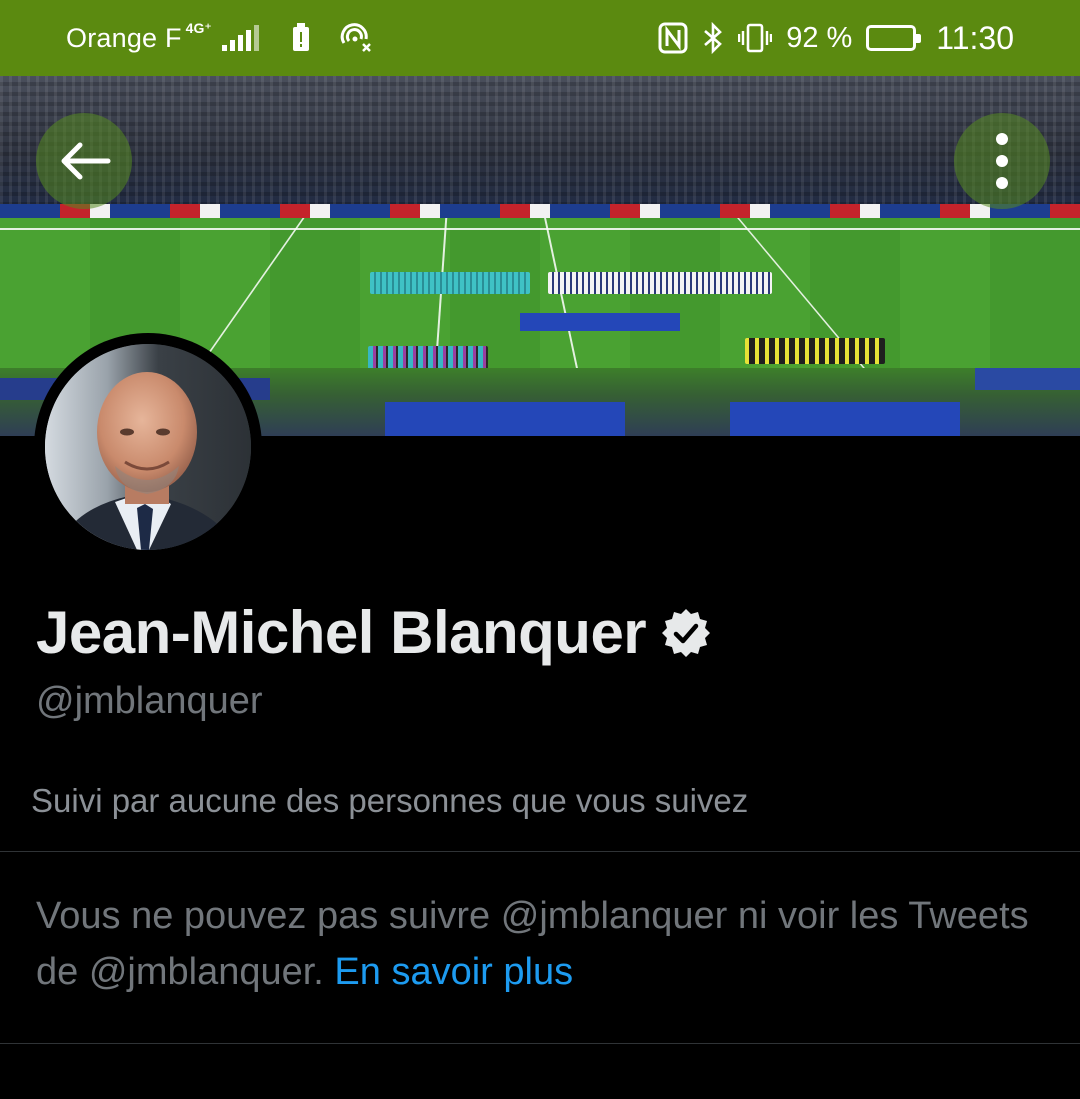 The height and width of the screenshot is (1099, 1080). I want to click on network-type: 4G⁺, so click(198, 27).